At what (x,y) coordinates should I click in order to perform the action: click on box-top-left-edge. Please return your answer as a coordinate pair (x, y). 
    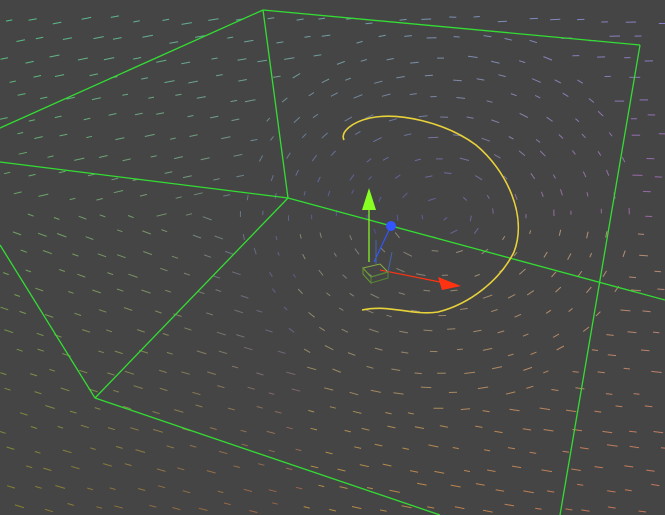
    Looking at the image, I should click on (132, 69).